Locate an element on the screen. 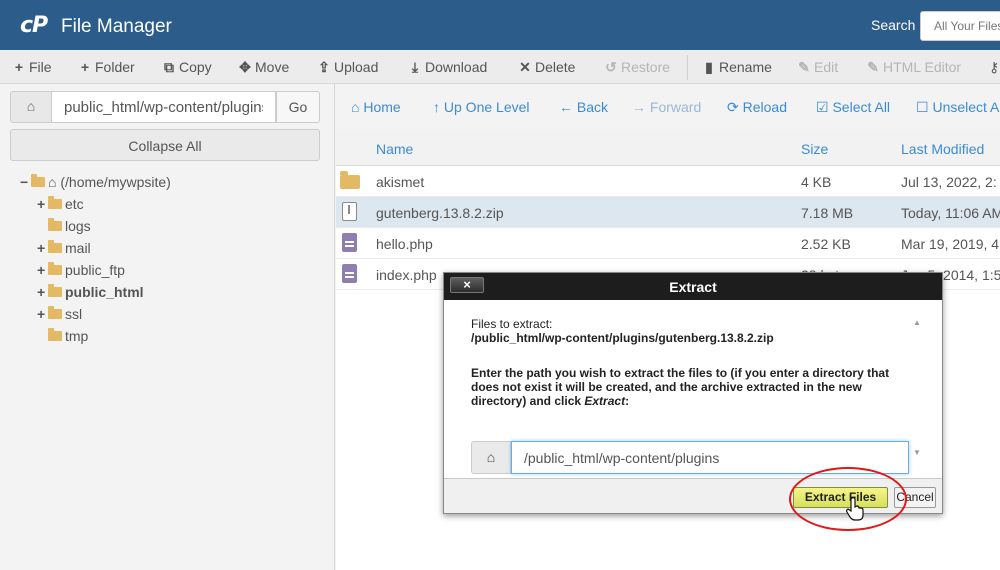 This screenshot has width=1000, height=570. copy-icon: ⧉ is located at coordinates (169, 67).